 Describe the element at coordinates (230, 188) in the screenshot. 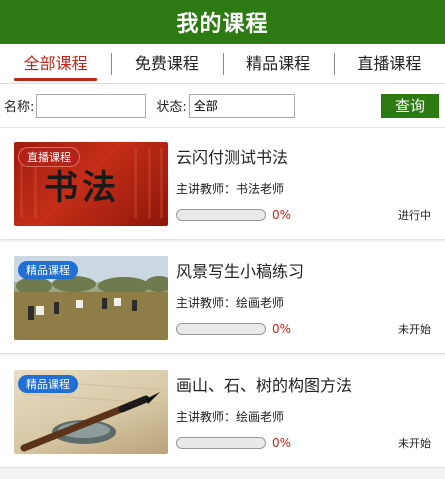

I see `course-teacher: 主讲教师：书法老师` at that location.